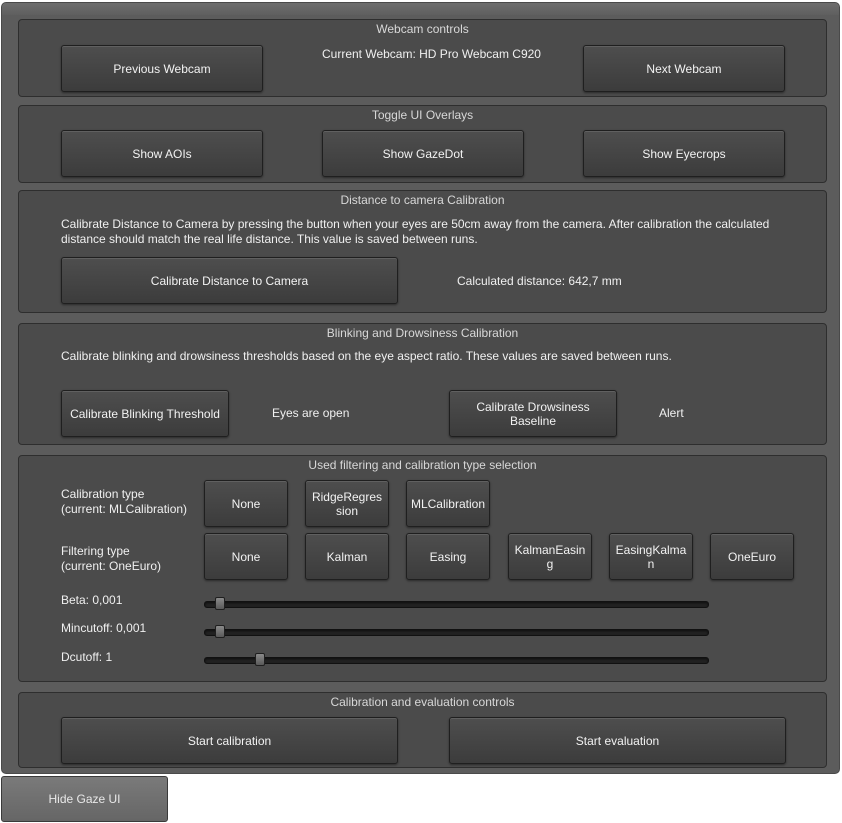 The width and height of the screenshot is (842, 823). I want to click on beta-label: Beta: 0,001, so click(92, 600).